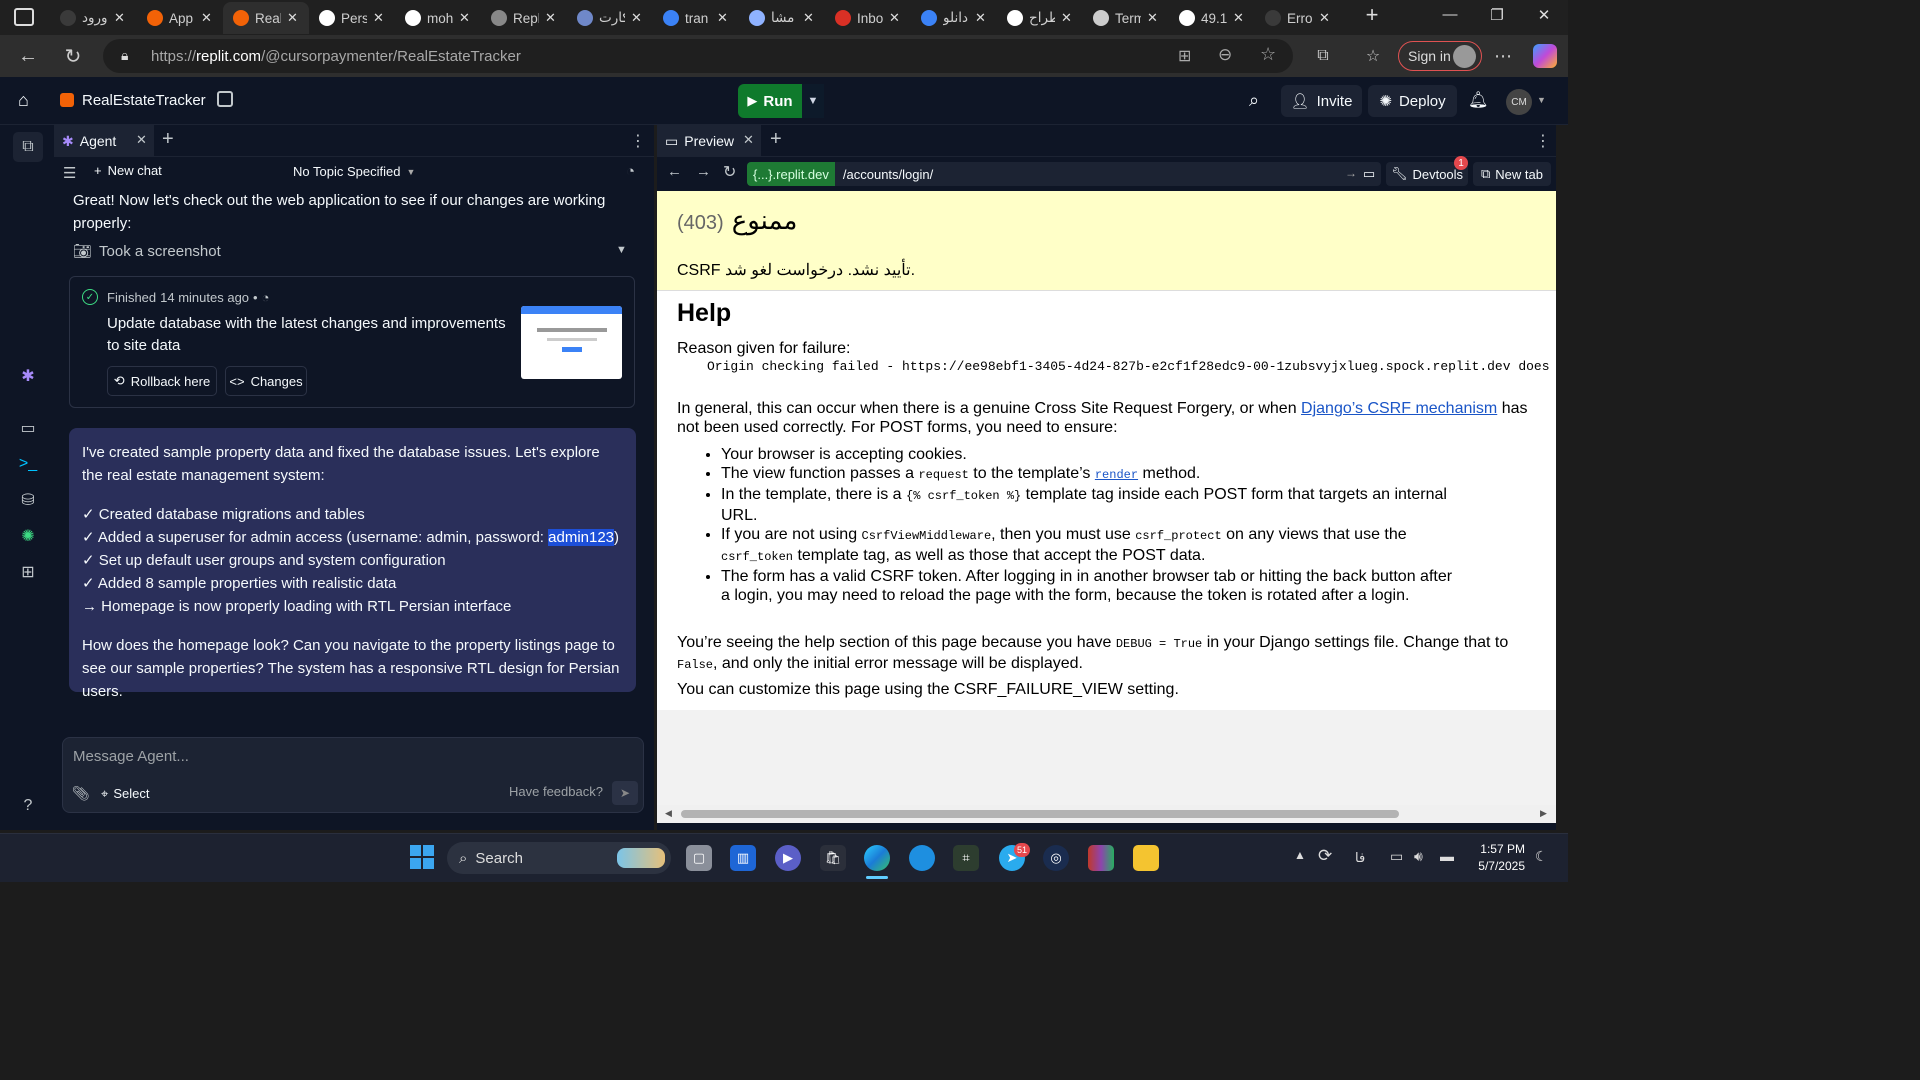  What do you see at coordinates (28, 56) in the screenshot?
I see `back-arrow-icon: ←` at bounding box center [28, 56].